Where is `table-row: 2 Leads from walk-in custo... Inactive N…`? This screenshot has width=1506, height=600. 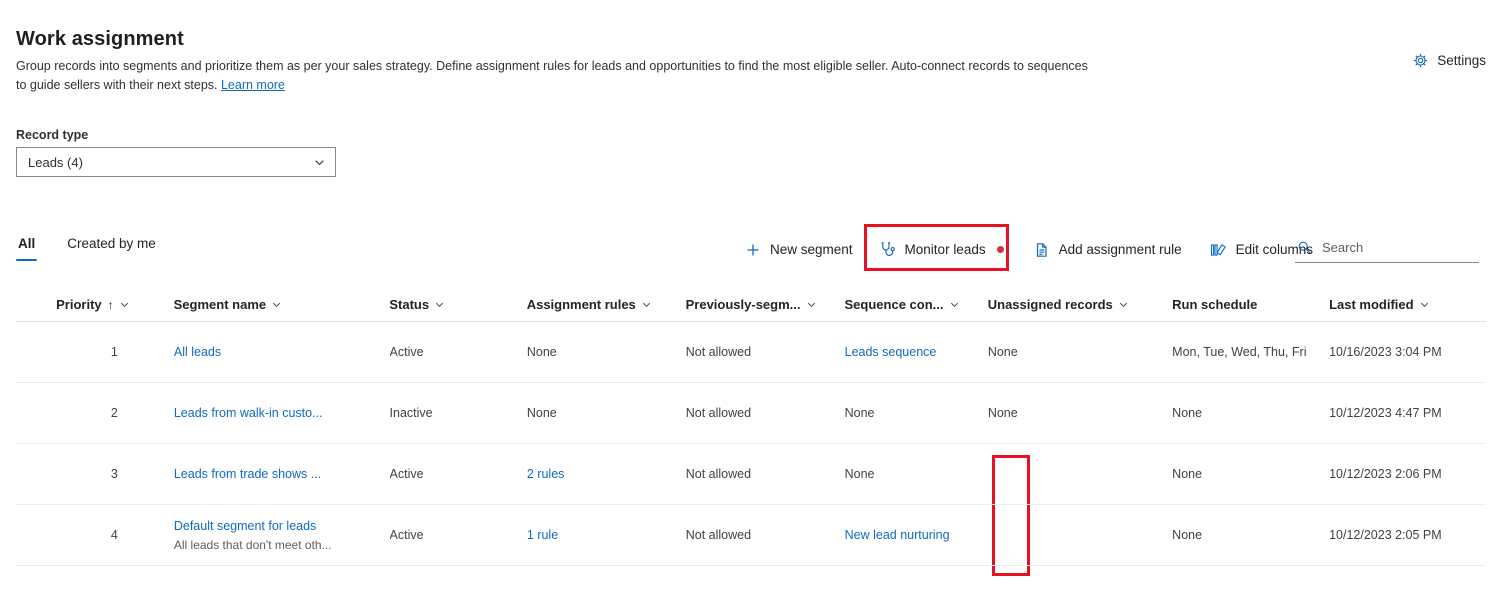
table-row: 2 Leads from walk-in custo... Inactive N… is located at coordinates (751, 413).